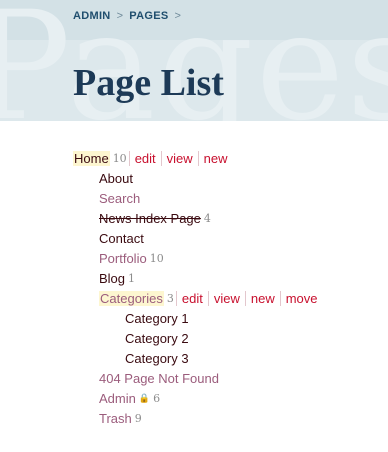  What do you see at coordinates (223, 178) in the screenshot?
I see `tree-row: About` at bounding box center [223, 178].